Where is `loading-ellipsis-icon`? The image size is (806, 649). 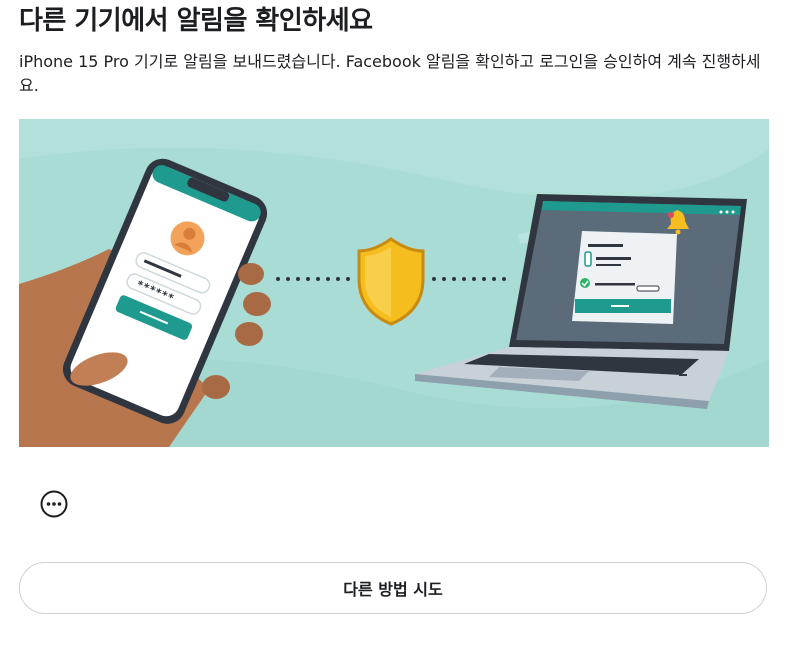
loading-ellipsis-icon is located at coordinates (54, 504).